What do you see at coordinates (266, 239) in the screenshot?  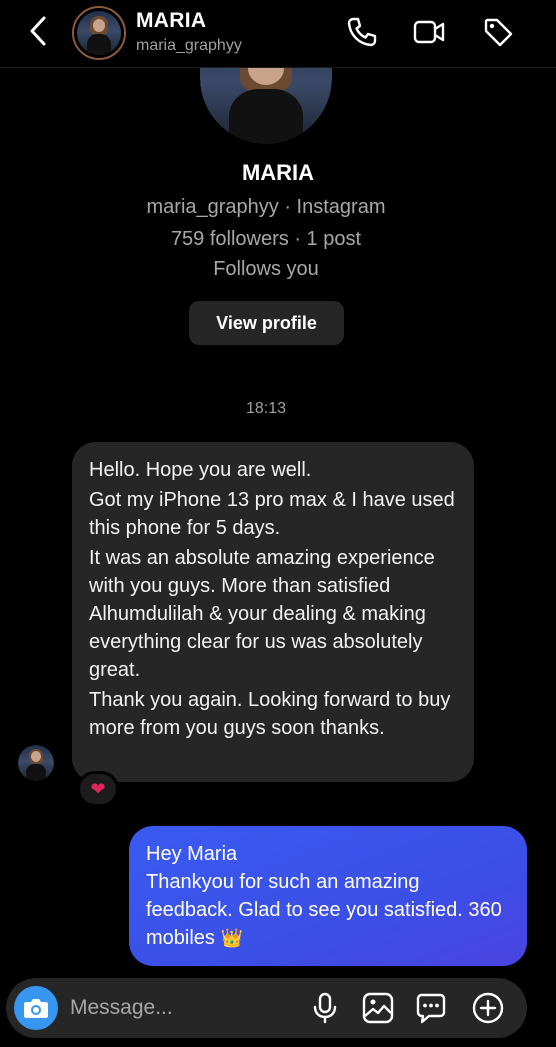 I see `profile-stats: 759 followers · 1 post` at bounding box center [266, 239].